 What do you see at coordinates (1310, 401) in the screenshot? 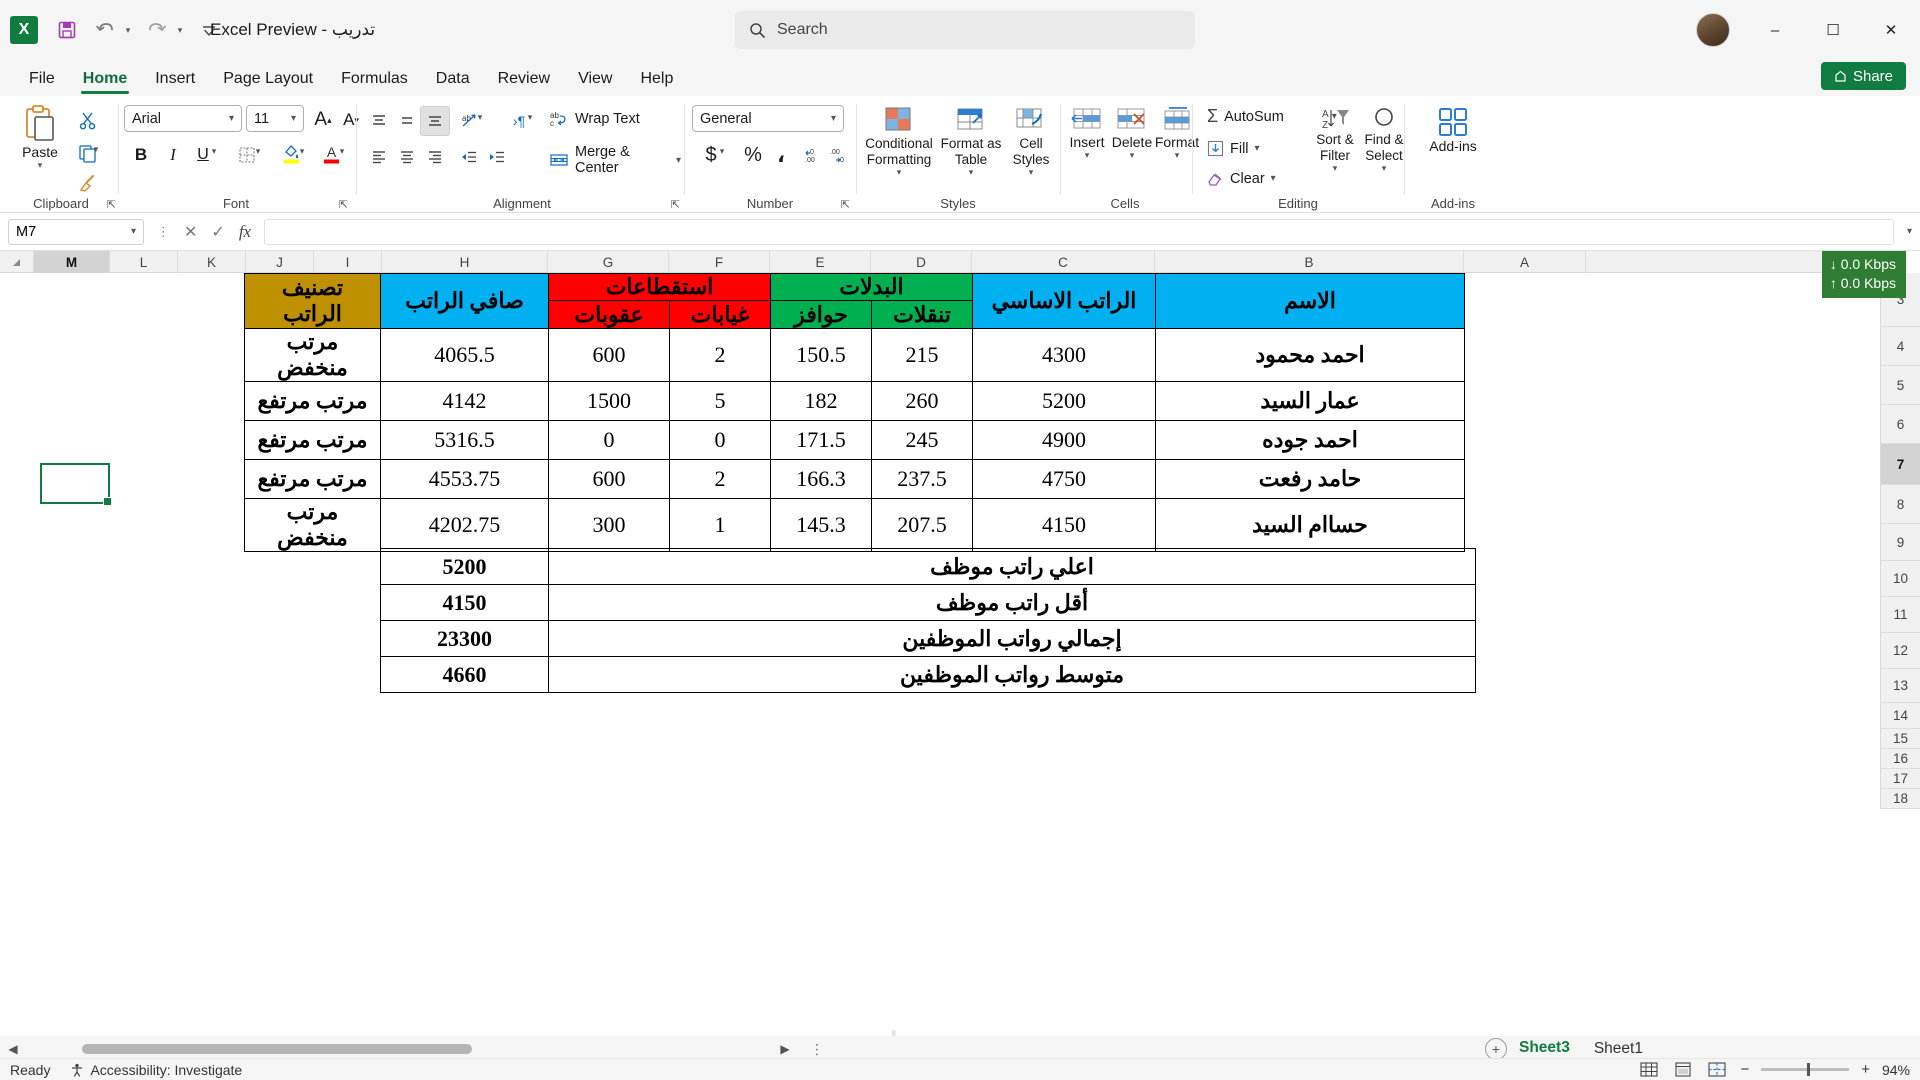
I see `cell-name: عمار السيد` at bounding box center [1310, 401].